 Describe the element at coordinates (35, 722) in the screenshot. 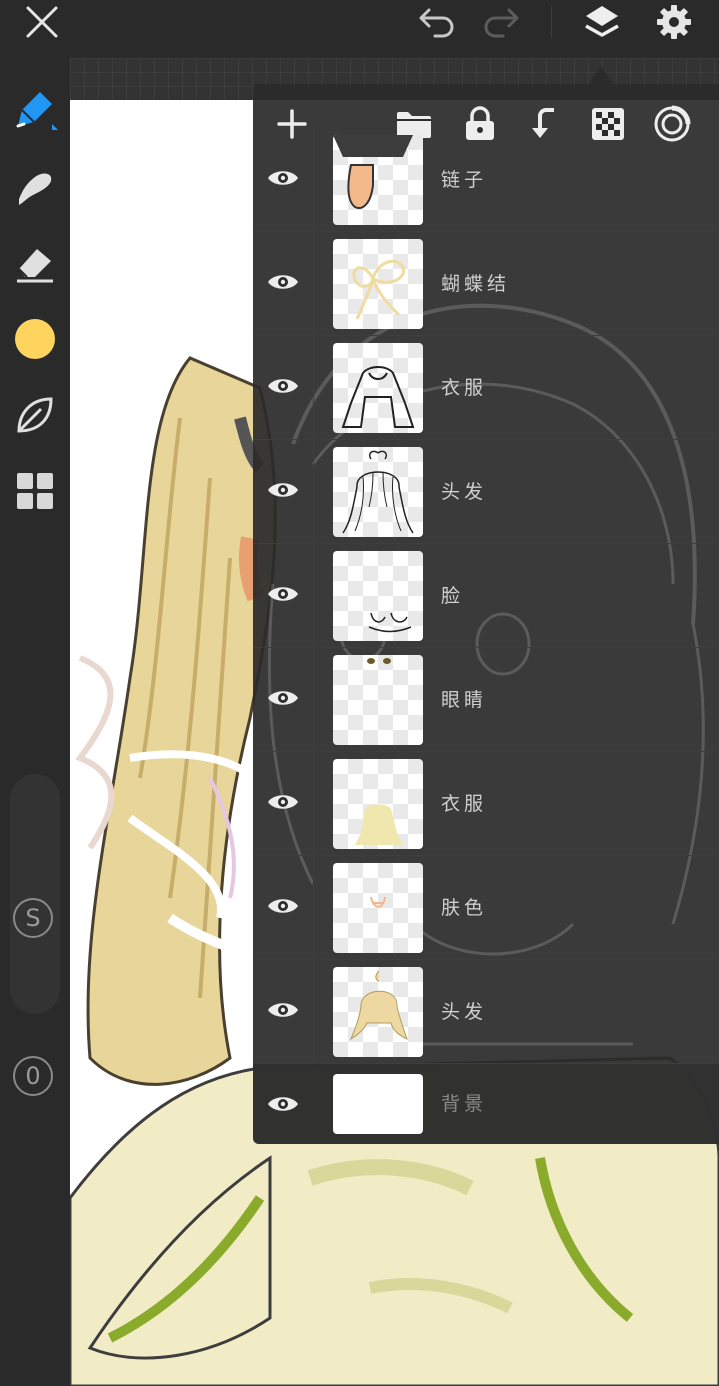

I see `tool-sidebar: S 0` at that location.